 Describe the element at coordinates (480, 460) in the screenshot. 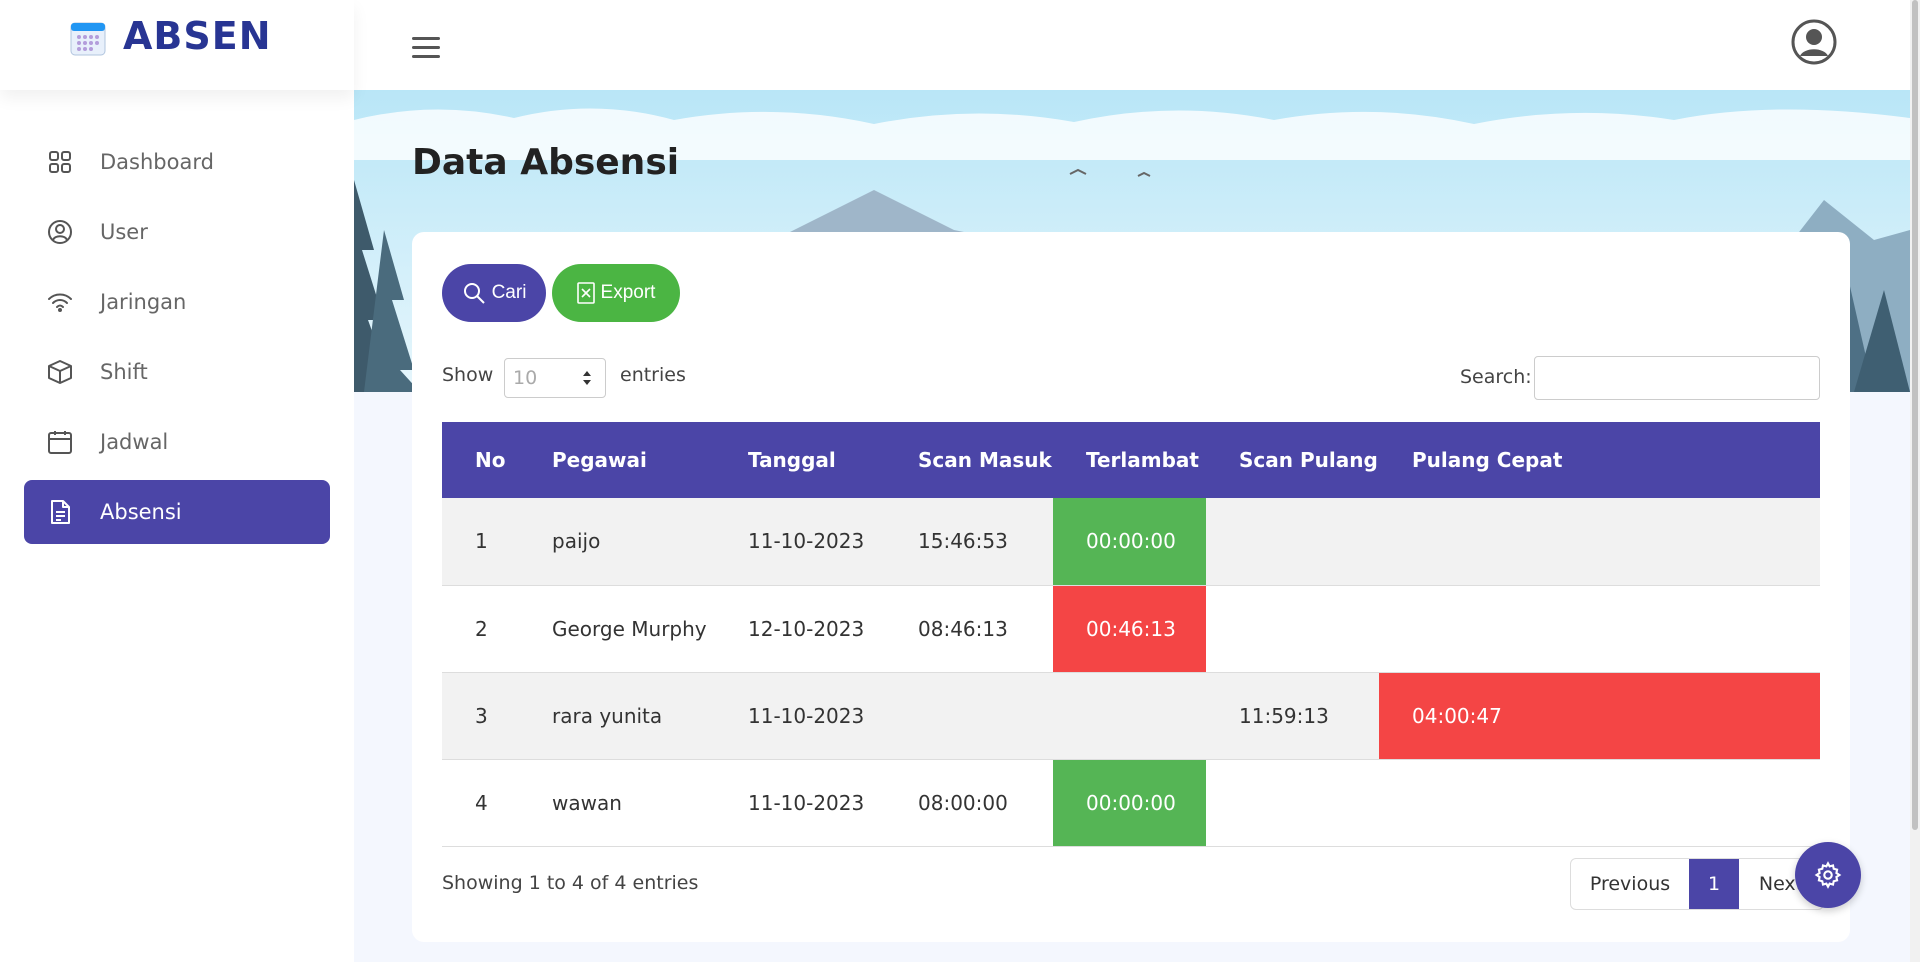

I see `column-header-no: No` at that location.